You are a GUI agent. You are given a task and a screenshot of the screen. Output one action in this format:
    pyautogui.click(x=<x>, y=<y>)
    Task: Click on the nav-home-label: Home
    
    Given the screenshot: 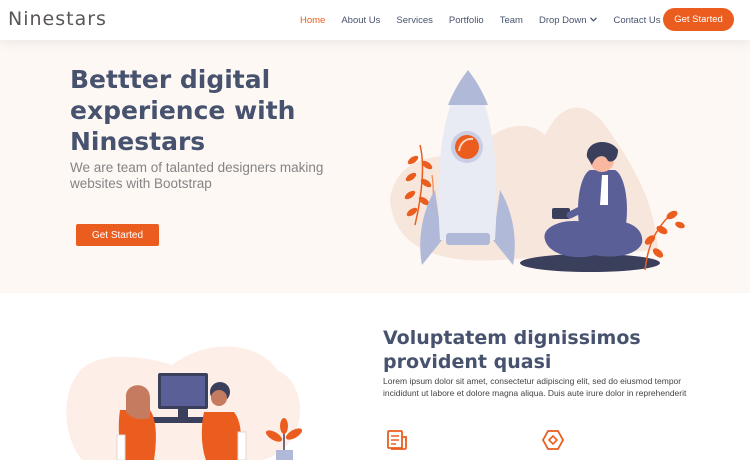 What is the action you would take?
    pyautogui.click(x=313, y=20)
    